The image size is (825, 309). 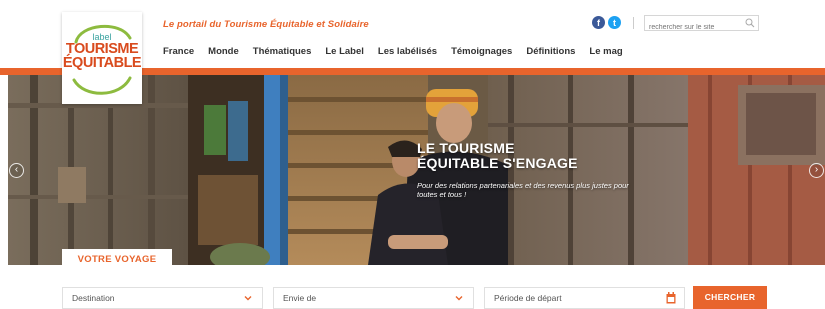 What do you see at coordinates (16, 170) in the screenshot?
I see `arrow-left-icon: ‹` at bounding box center [16, 170].